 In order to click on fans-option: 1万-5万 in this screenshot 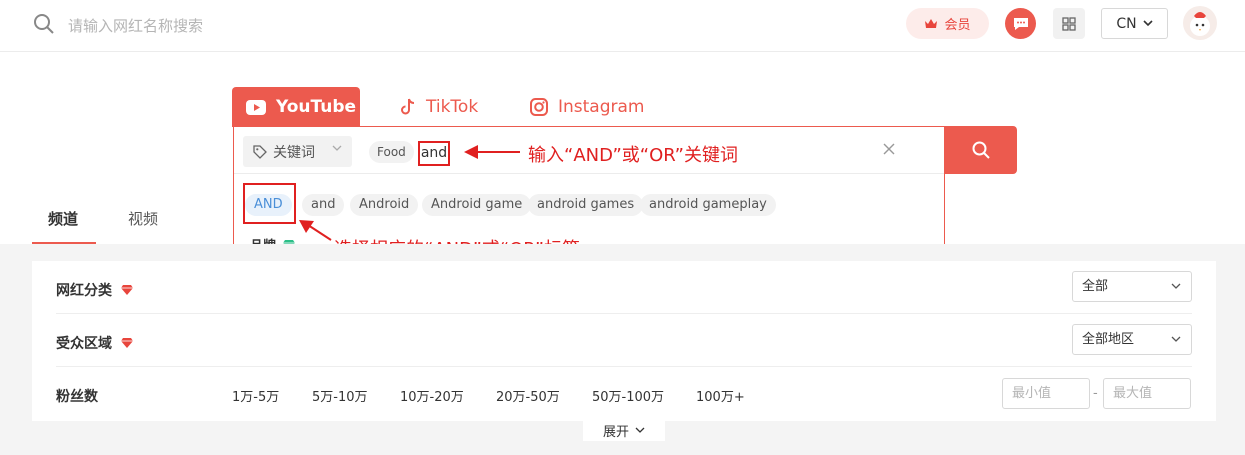, I will do `click(255, 395)`.